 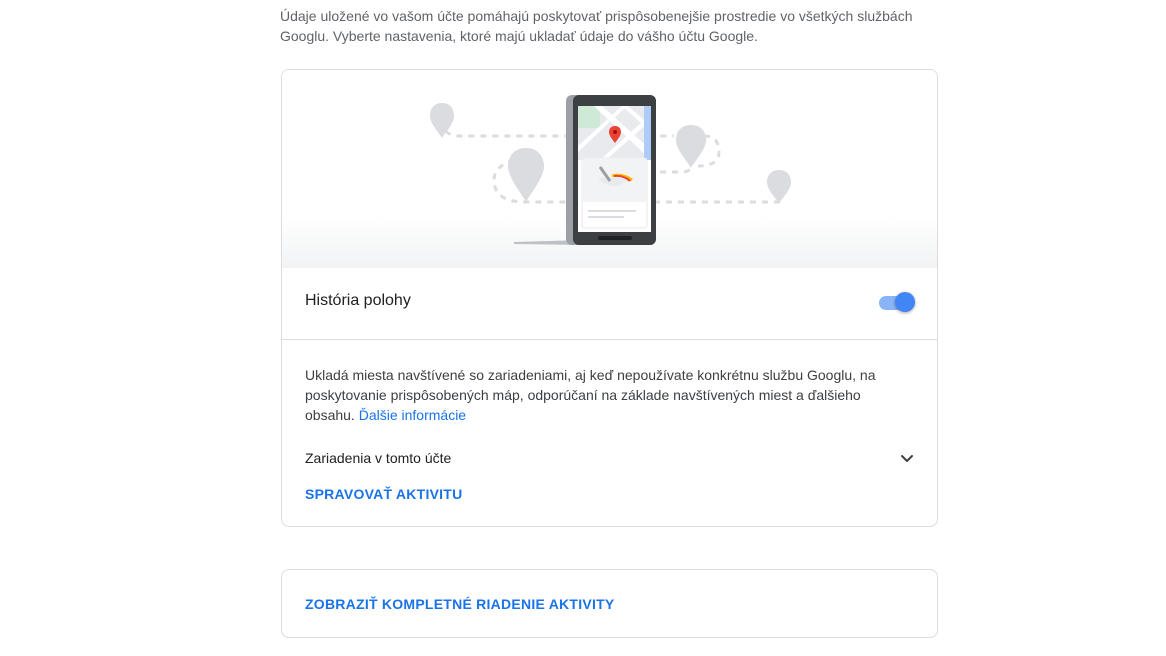 What do you see at coordinates (378, 458) in the screenshot?
I see `devices-label: Zariadenia v tomto účte` at bounding box center [378, 458].